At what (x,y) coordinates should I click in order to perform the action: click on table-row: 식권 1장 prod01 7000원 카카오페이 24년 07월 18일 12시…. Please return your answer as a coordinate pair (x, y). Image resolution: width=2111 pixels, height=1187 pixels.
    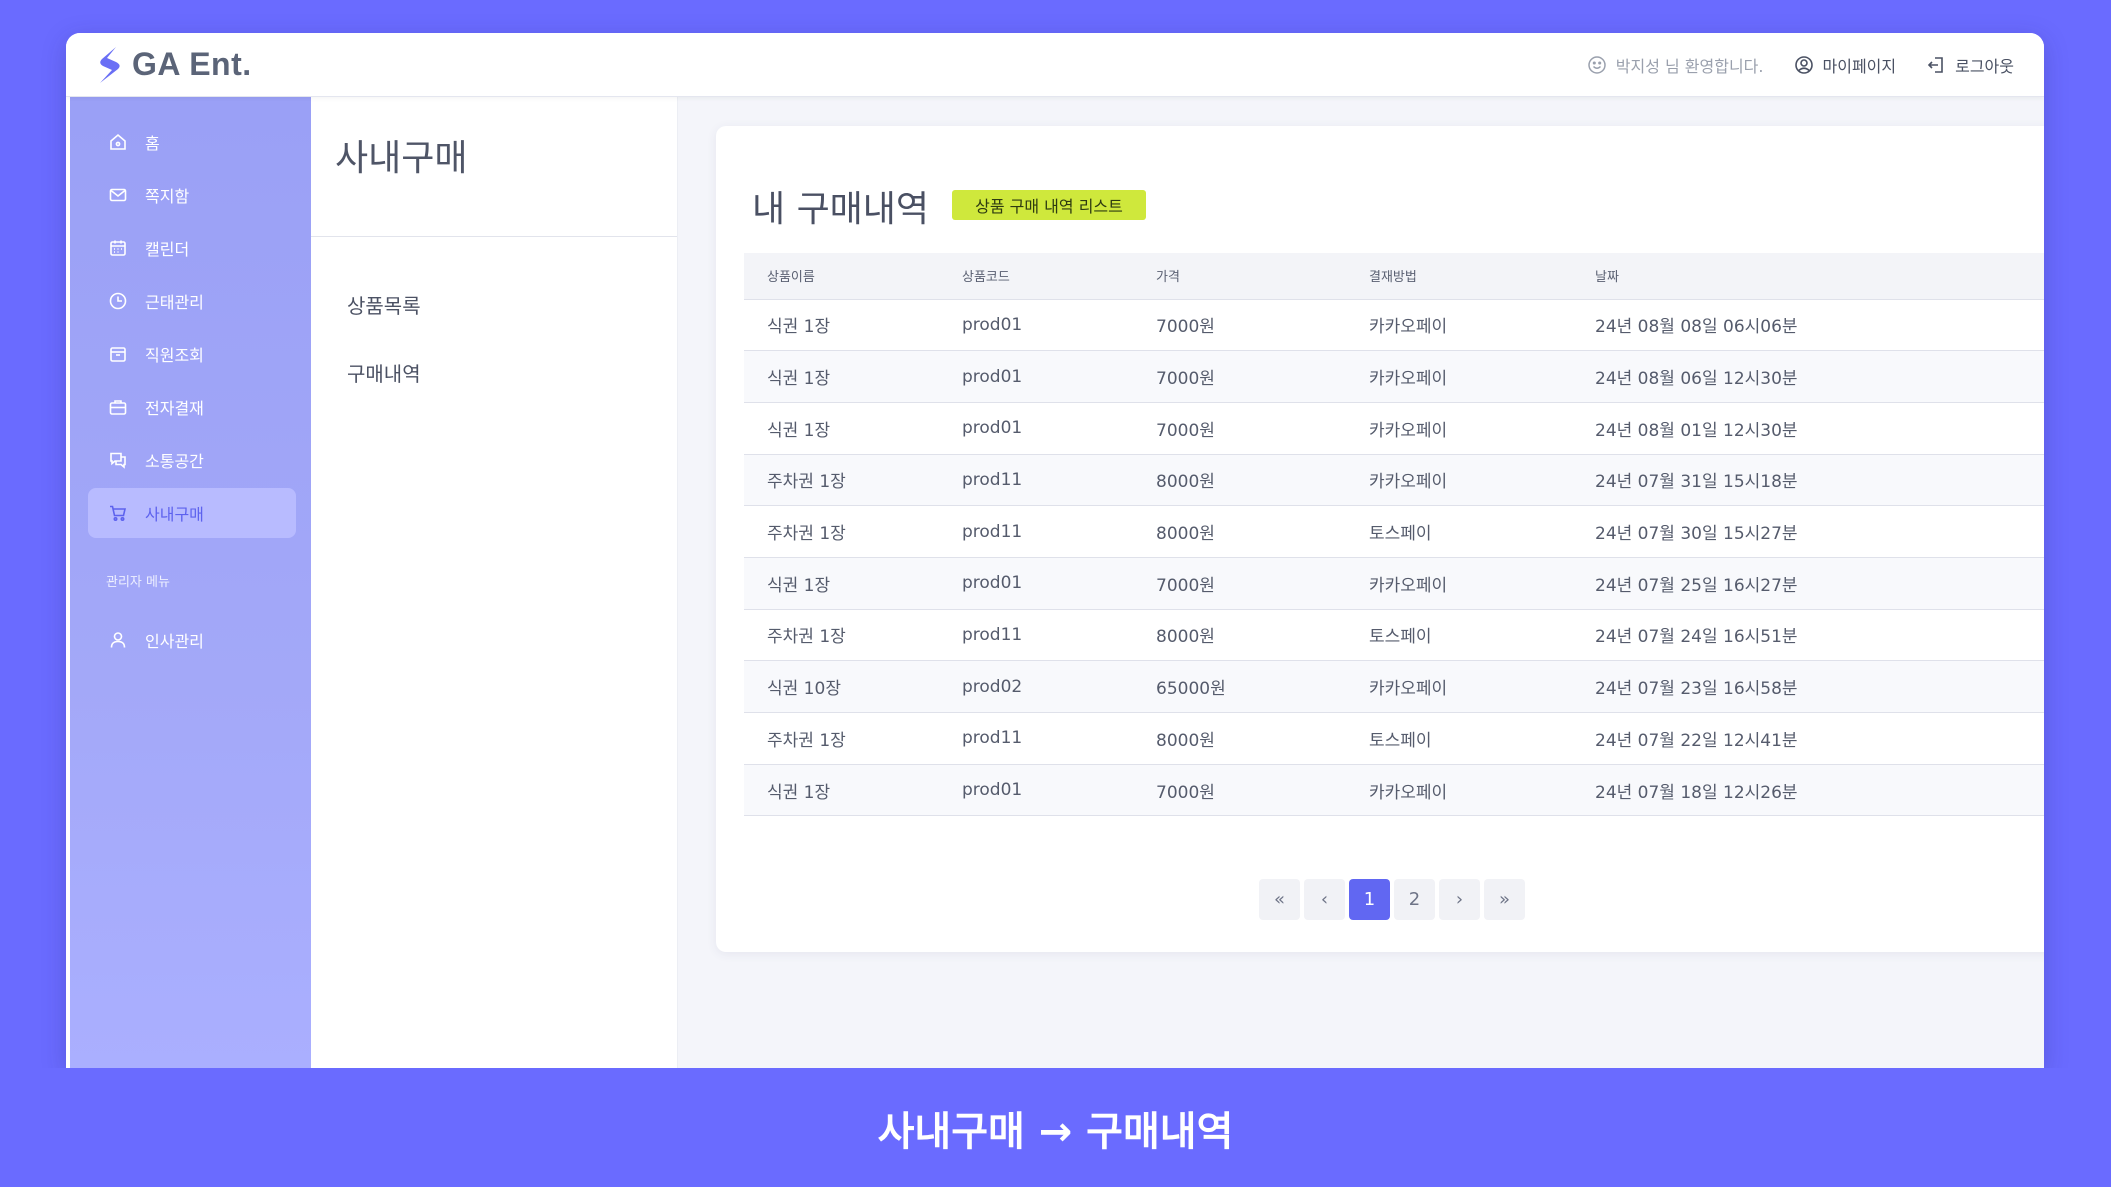
    Looking at the image, I should click on (1394, 790).